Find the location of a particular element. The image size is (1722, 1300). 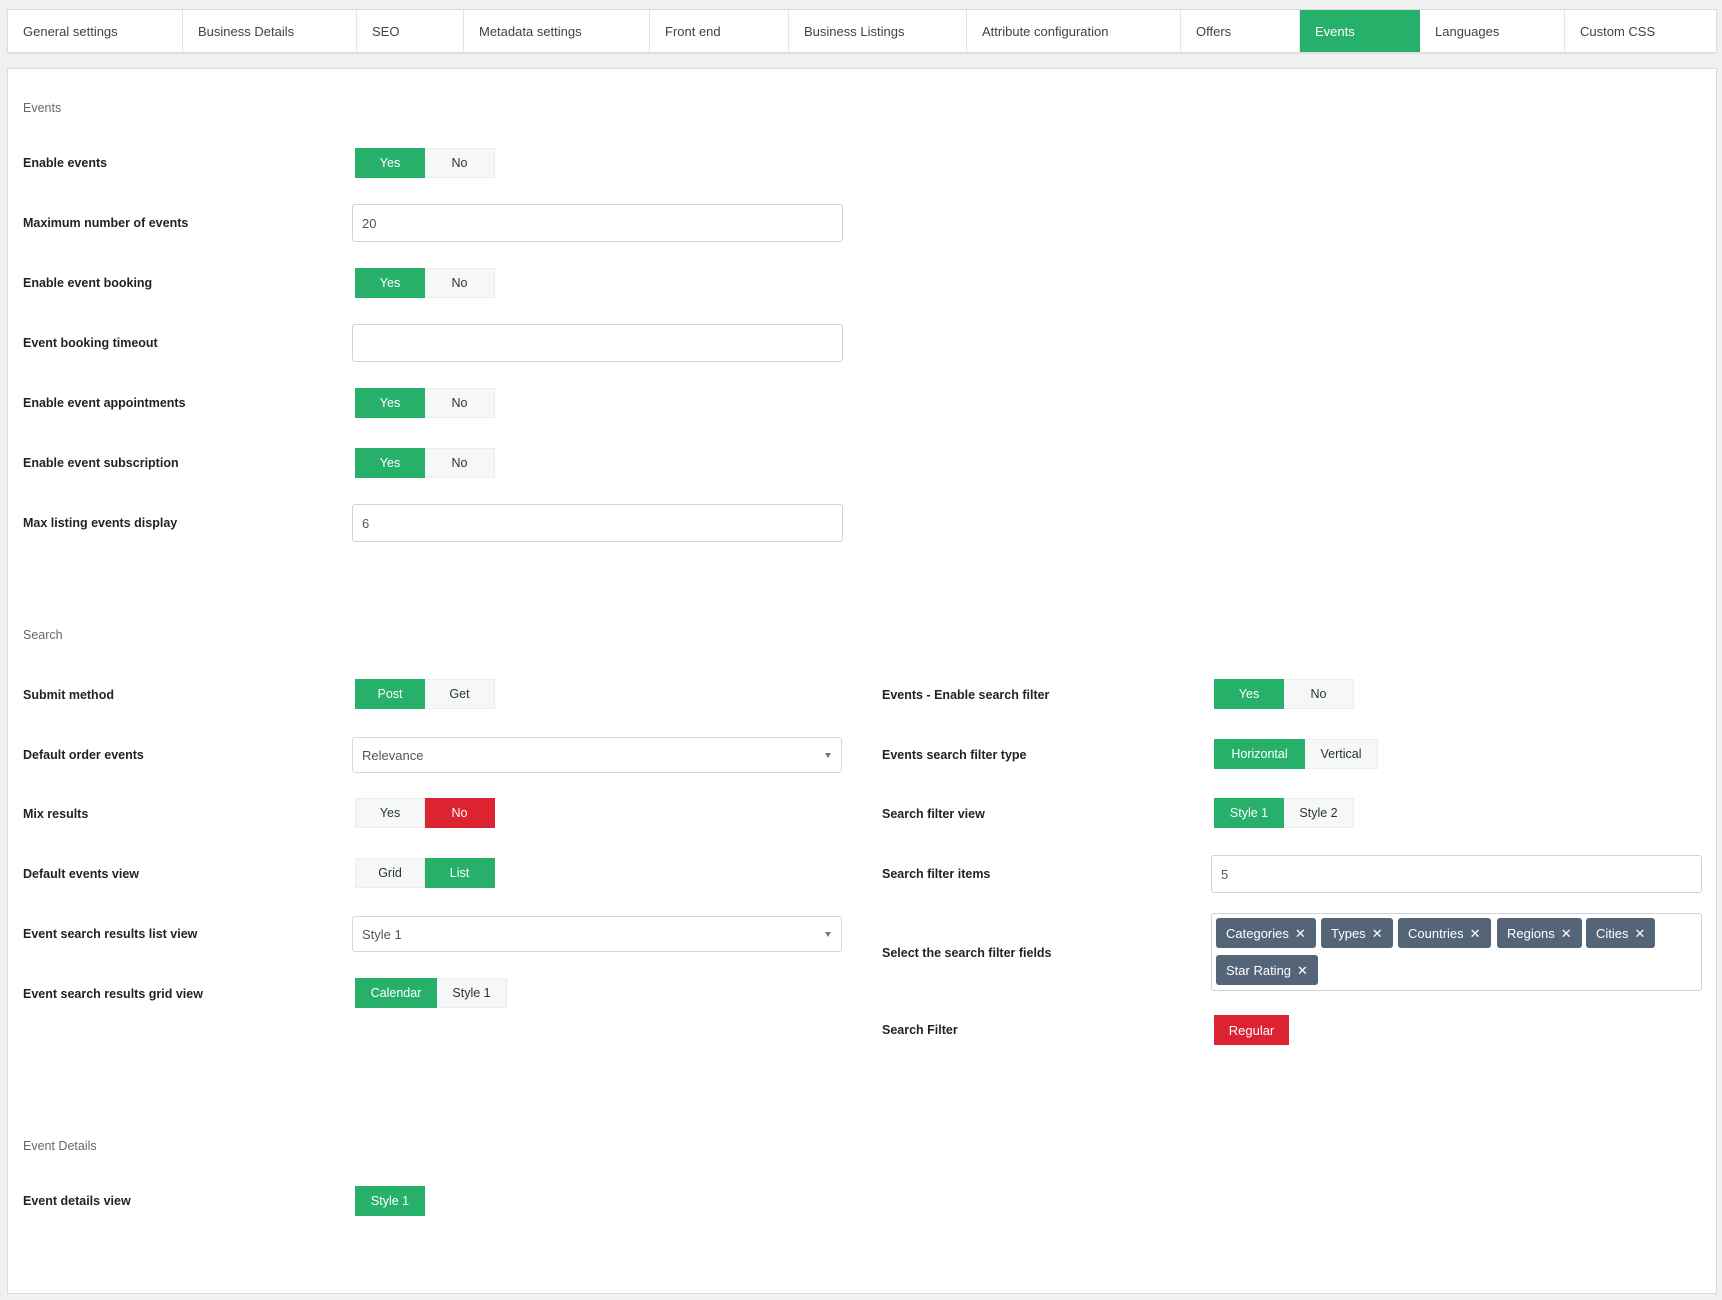

enable-events-toggle: Yes No is located at coordinates (425, 163).